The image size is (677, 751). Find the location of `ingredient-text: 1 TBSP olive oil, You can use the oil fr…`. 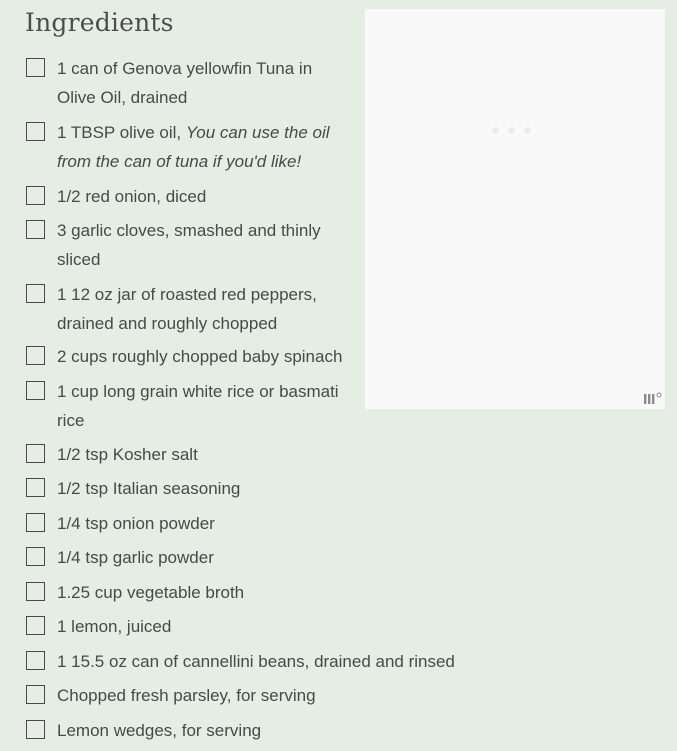

ingredient-text: 1 TBSP olive oil, You can use the oil fr… is located at coordinates (193, 147).